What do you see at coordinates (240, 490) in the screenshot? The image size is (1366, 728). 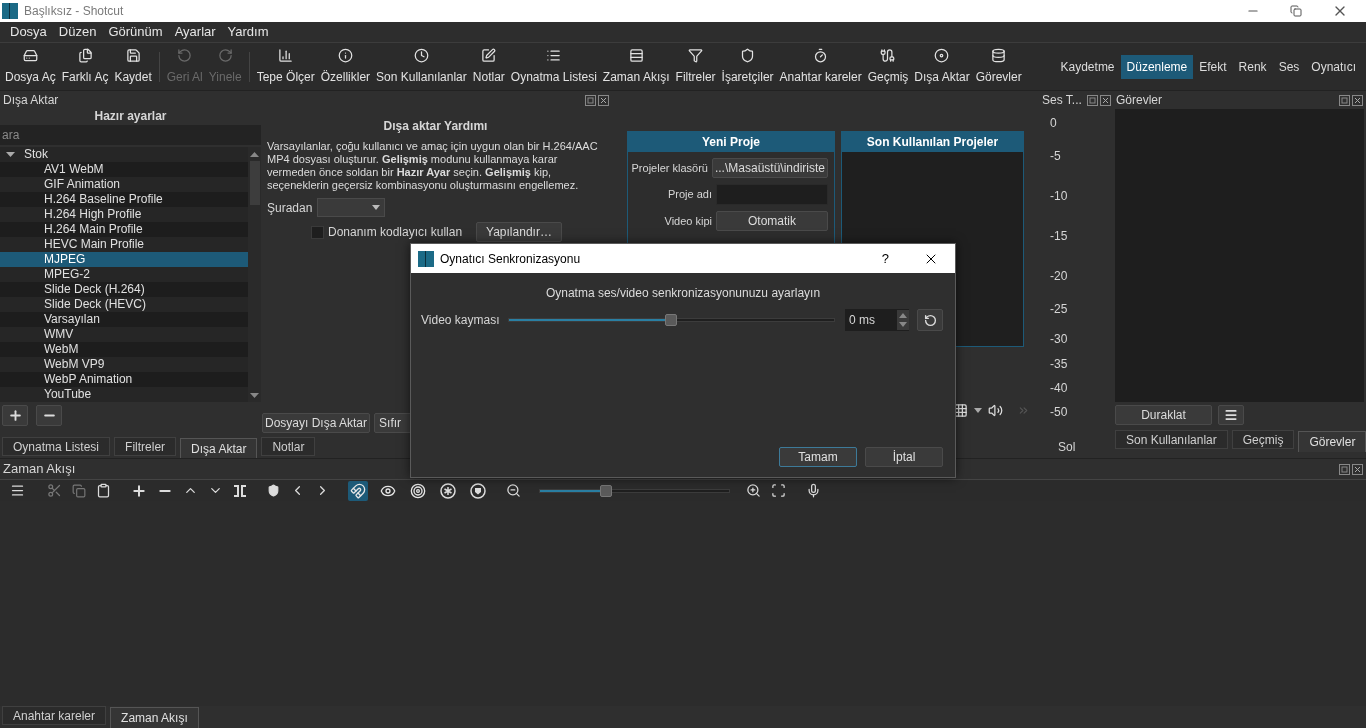 I see `split-icon` at bounding box center [240, 490].